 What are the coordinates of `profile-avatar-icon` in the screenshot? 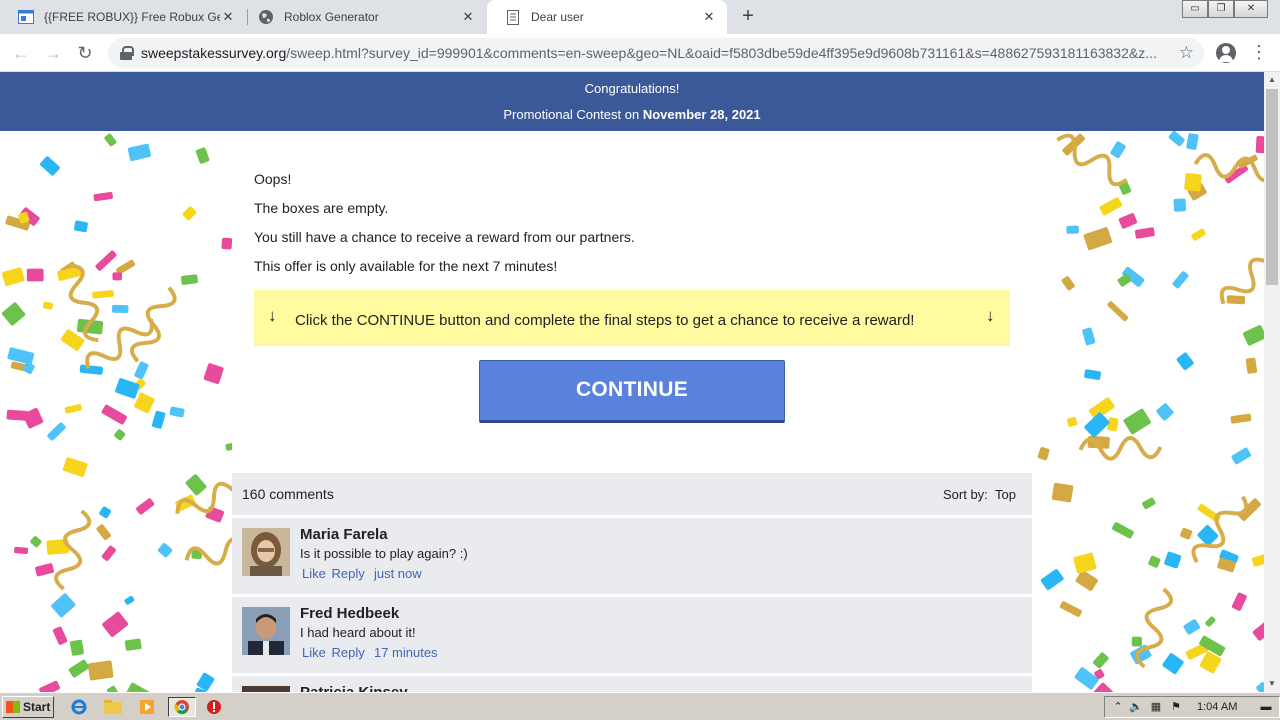 It's located at (1226, 53).